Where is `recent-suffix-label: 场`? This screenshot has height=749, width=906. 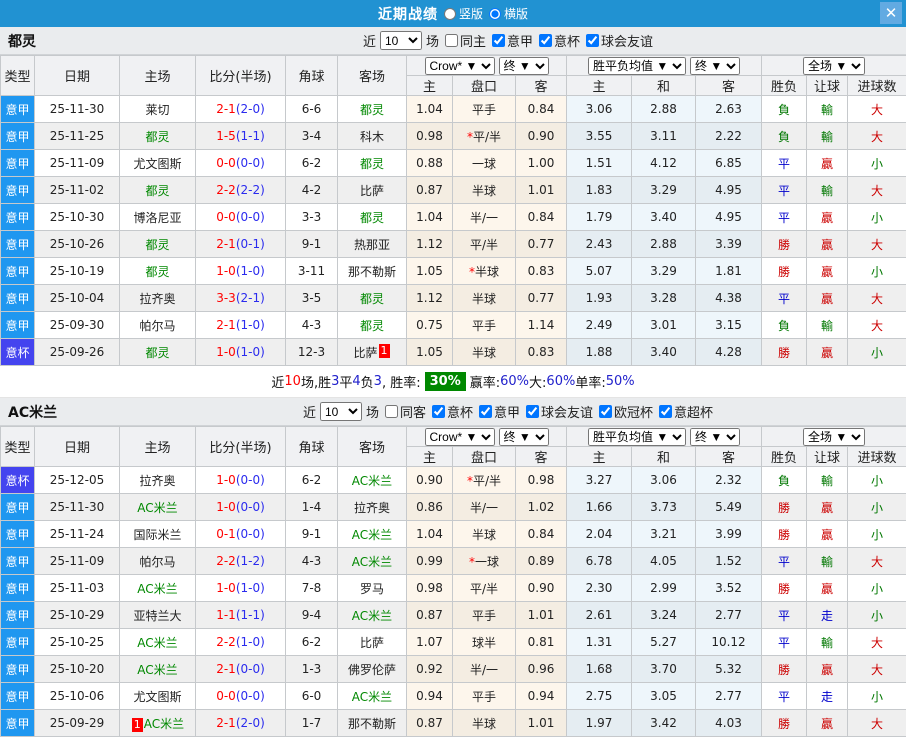 recent-suffix-label: 场 is located at coordinates (432, 42).